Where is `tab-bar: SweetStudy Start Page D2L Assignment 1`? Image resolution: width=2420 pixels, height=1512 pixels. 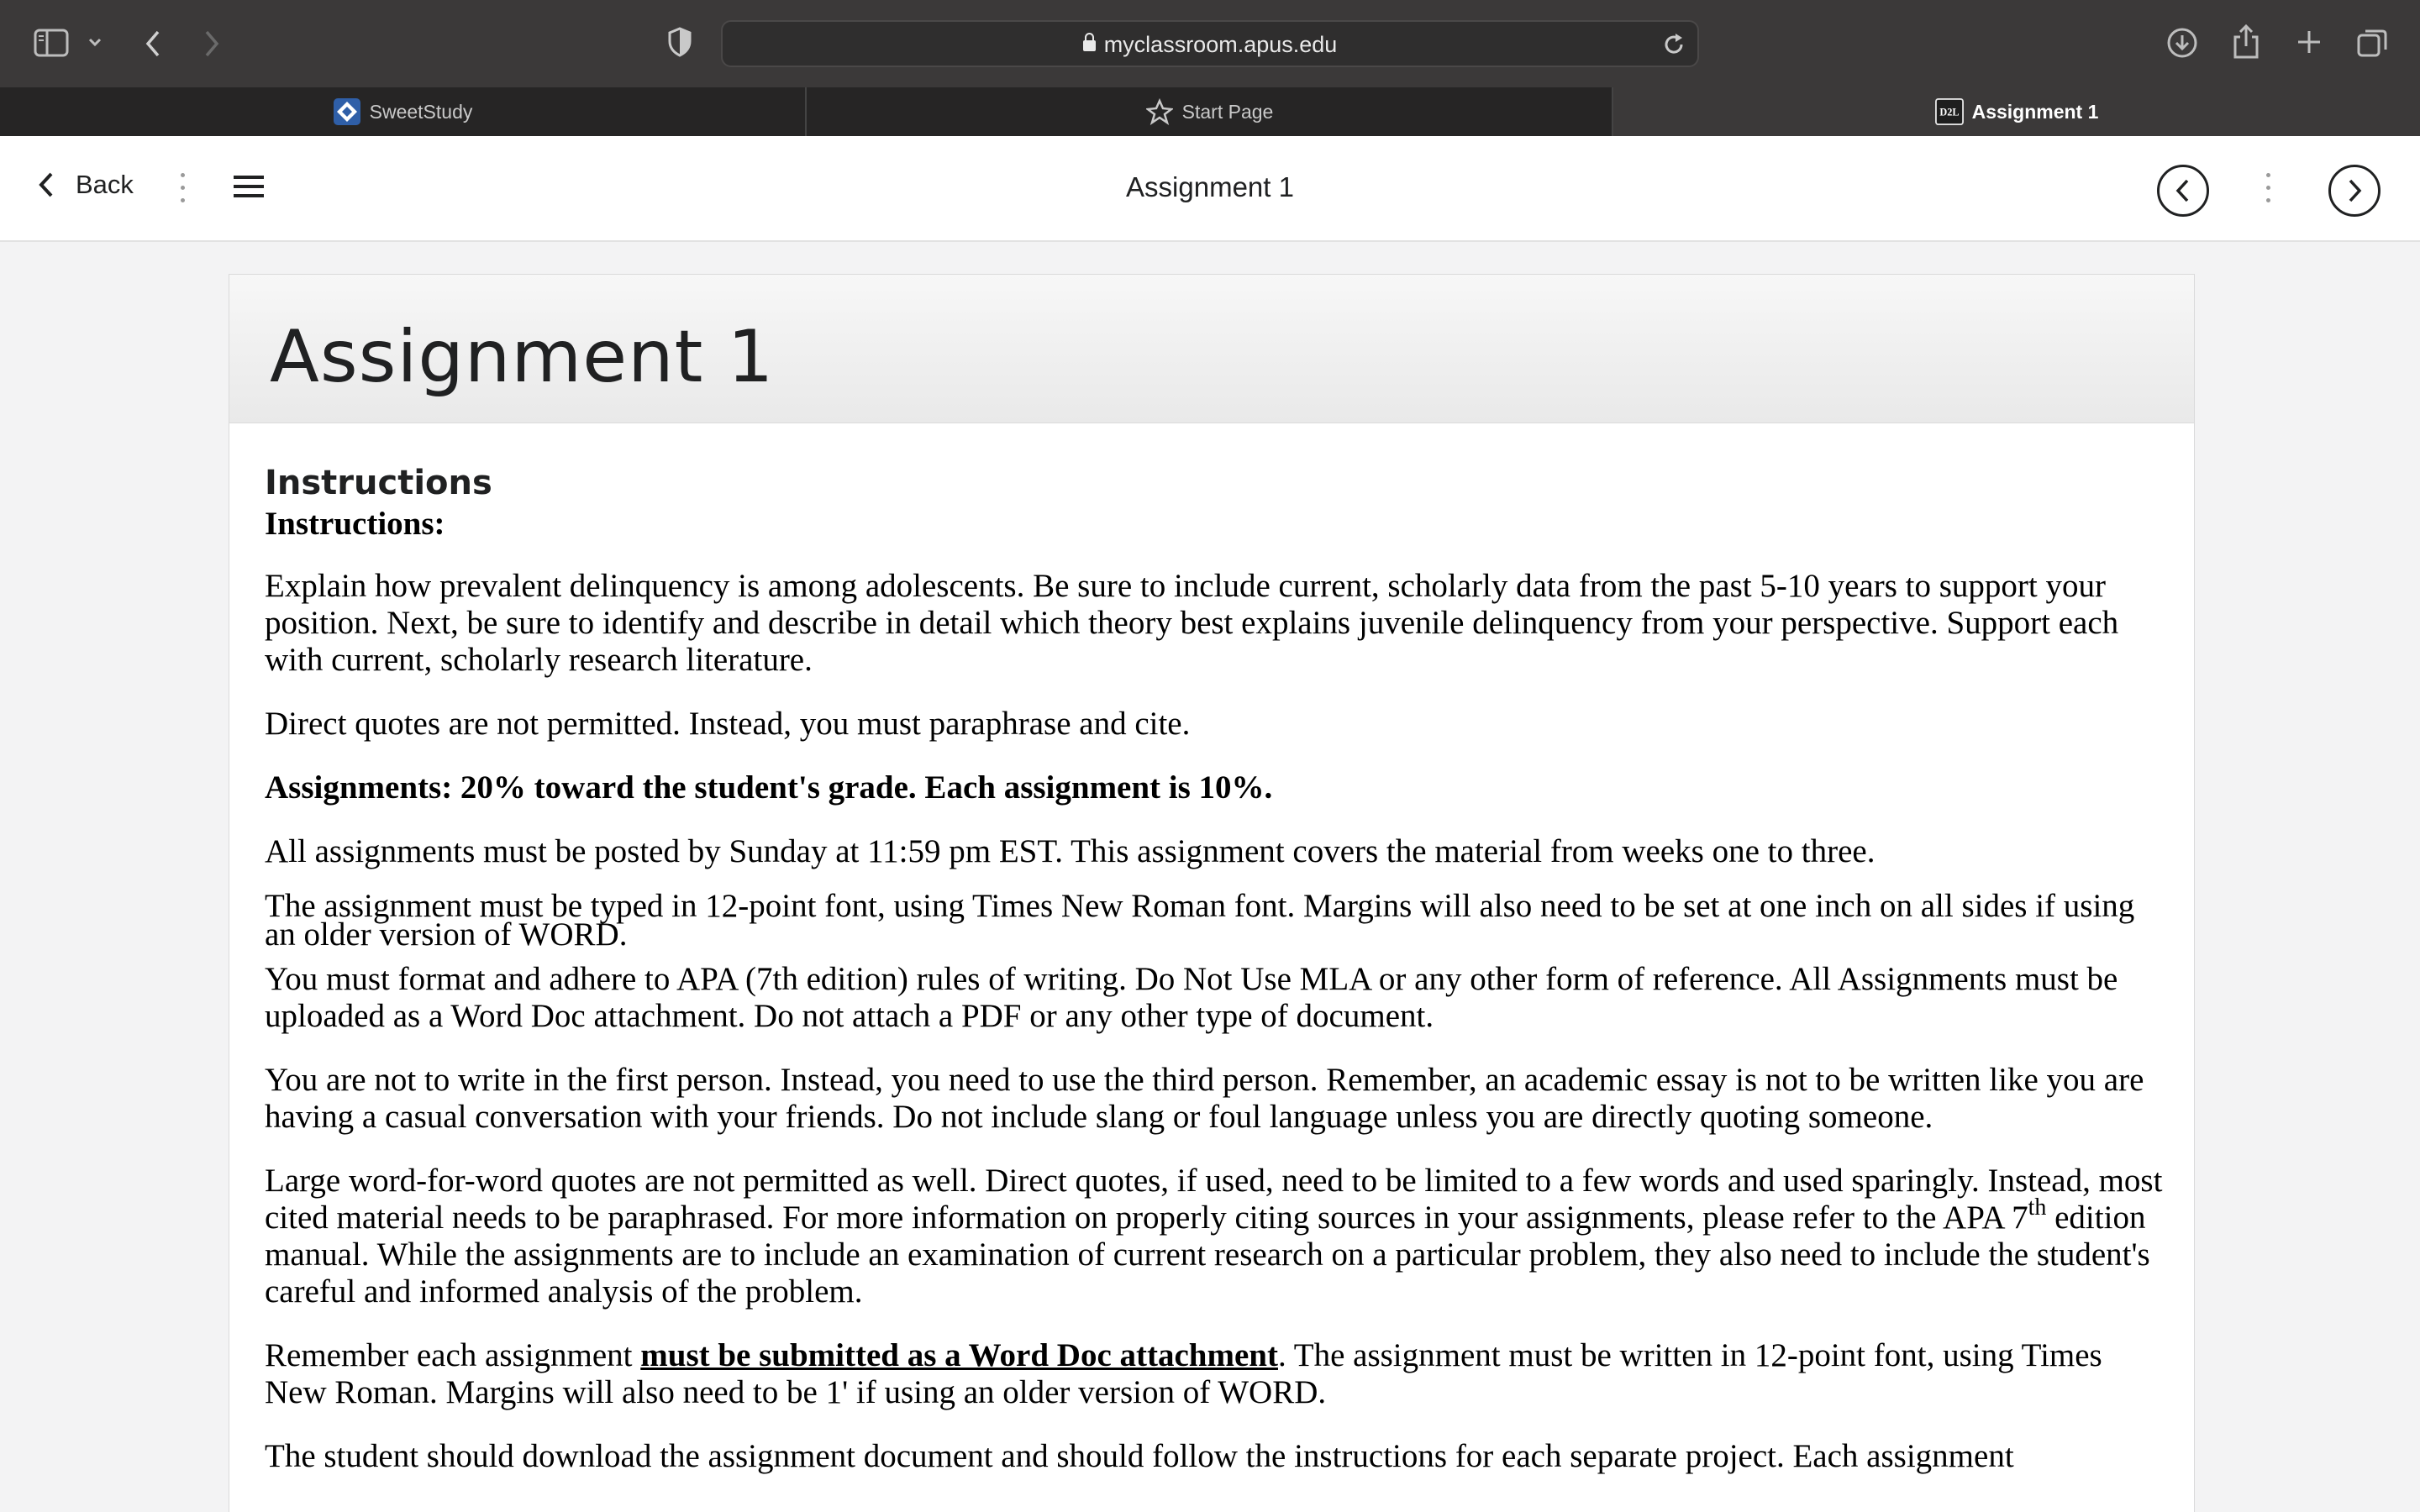 tab-bar: SweetStudy Start Page D2L Assignment 1 is located at coordinates (1210, 111).